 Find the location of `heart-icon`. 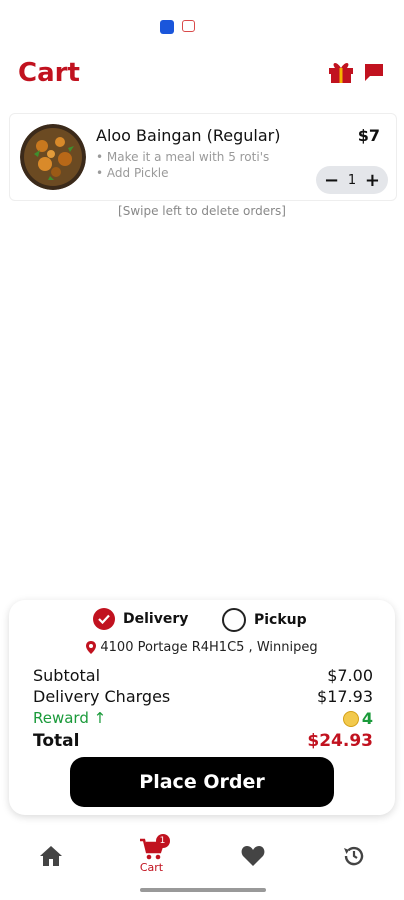

heart-icon is located at coordinates (252, 856).